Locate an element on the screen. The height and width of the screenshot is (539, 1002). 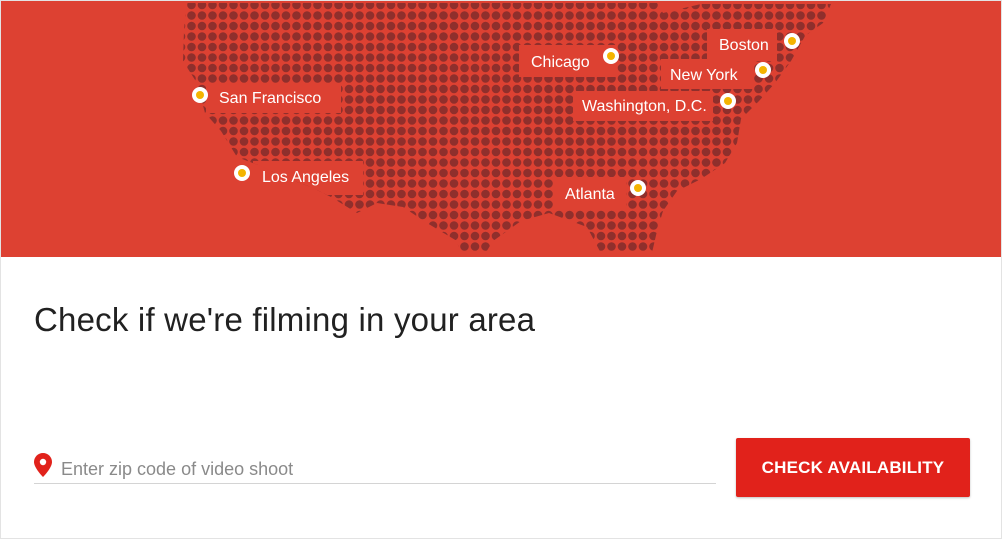
check-availability-button: CHECK AVAILABILITY is located at coordinates (853, 467).